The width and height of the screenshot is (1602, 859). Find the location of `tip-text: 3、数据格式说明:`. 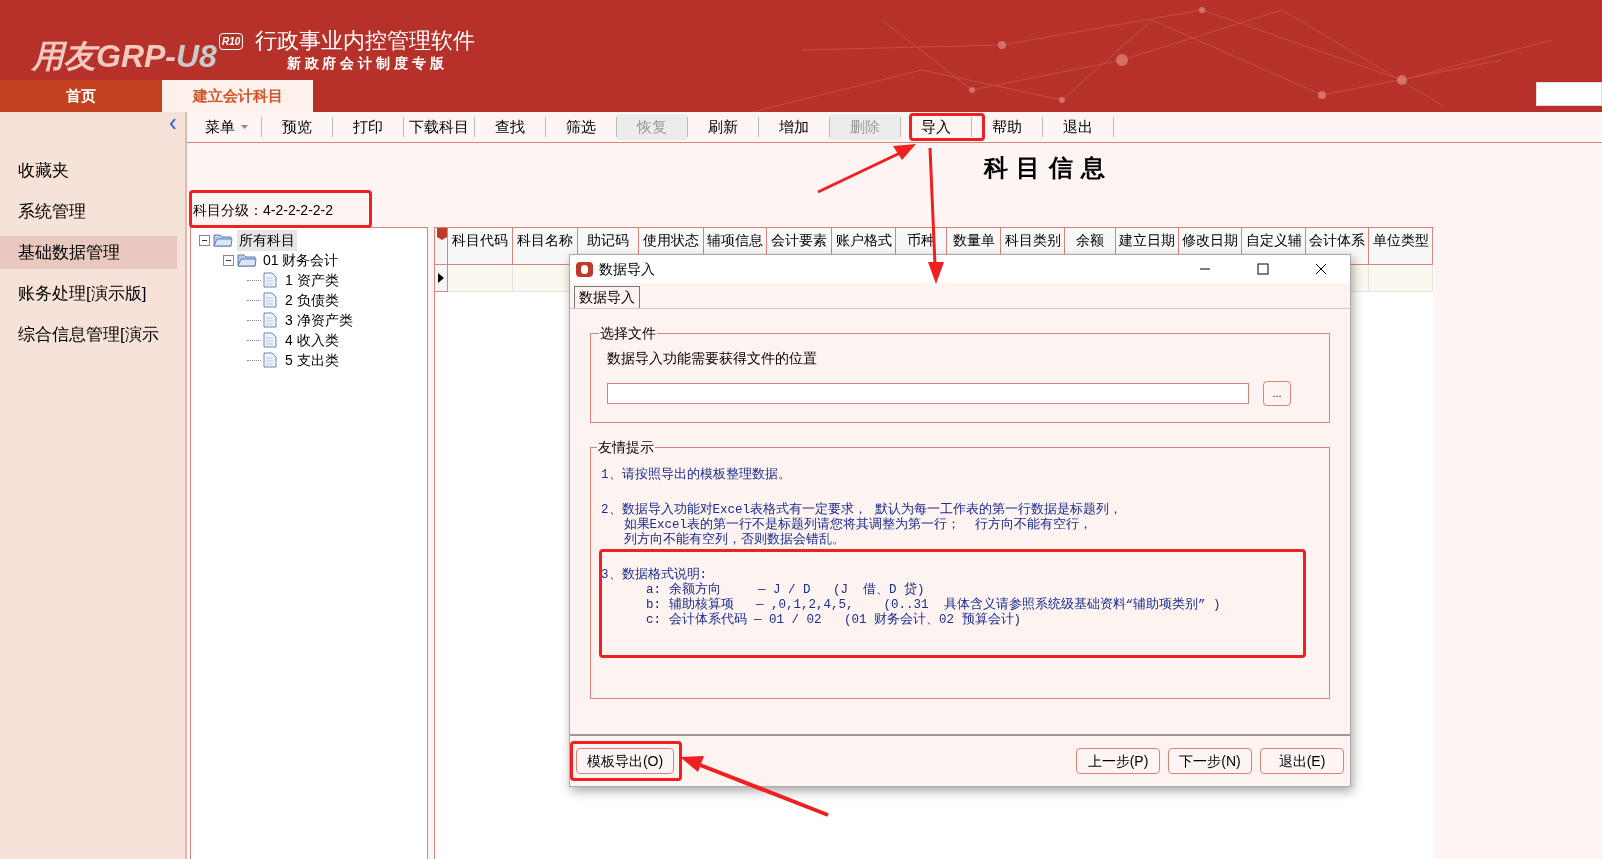

tip-text: 3、数据格式说明: is located at coordinates (654, 575).